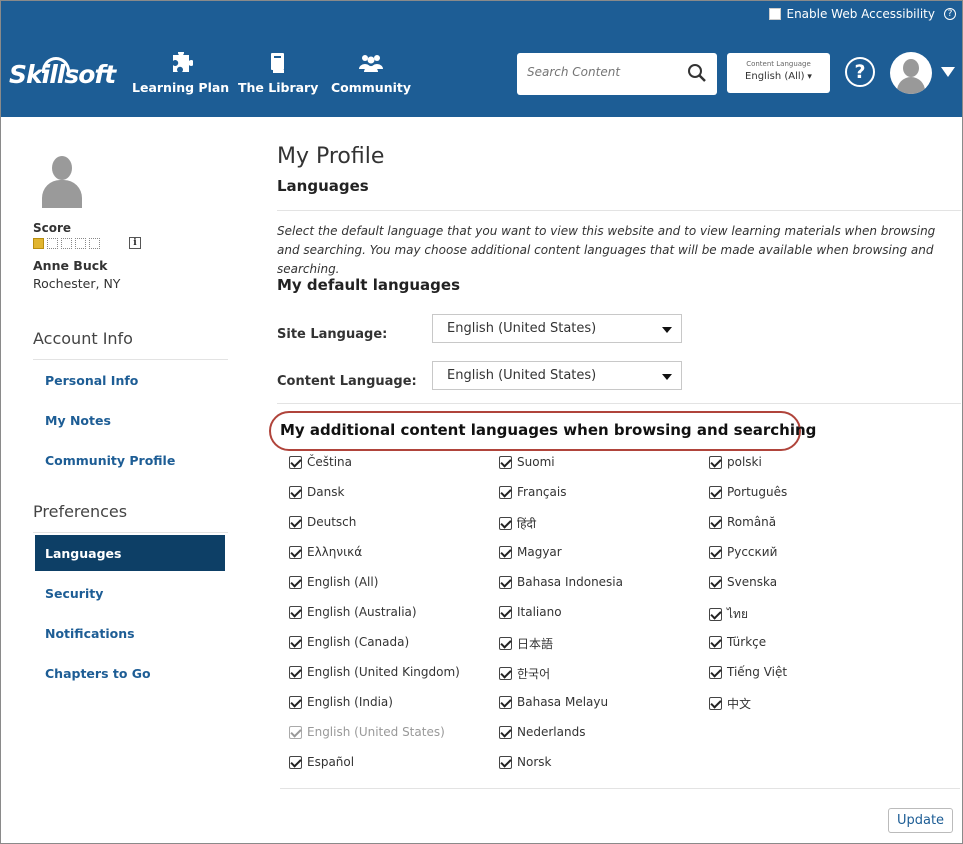  What do you see at coordinates (320, 462) in the screenshot?
I see `language-option: Čeština` at bounding box center [320, 462].